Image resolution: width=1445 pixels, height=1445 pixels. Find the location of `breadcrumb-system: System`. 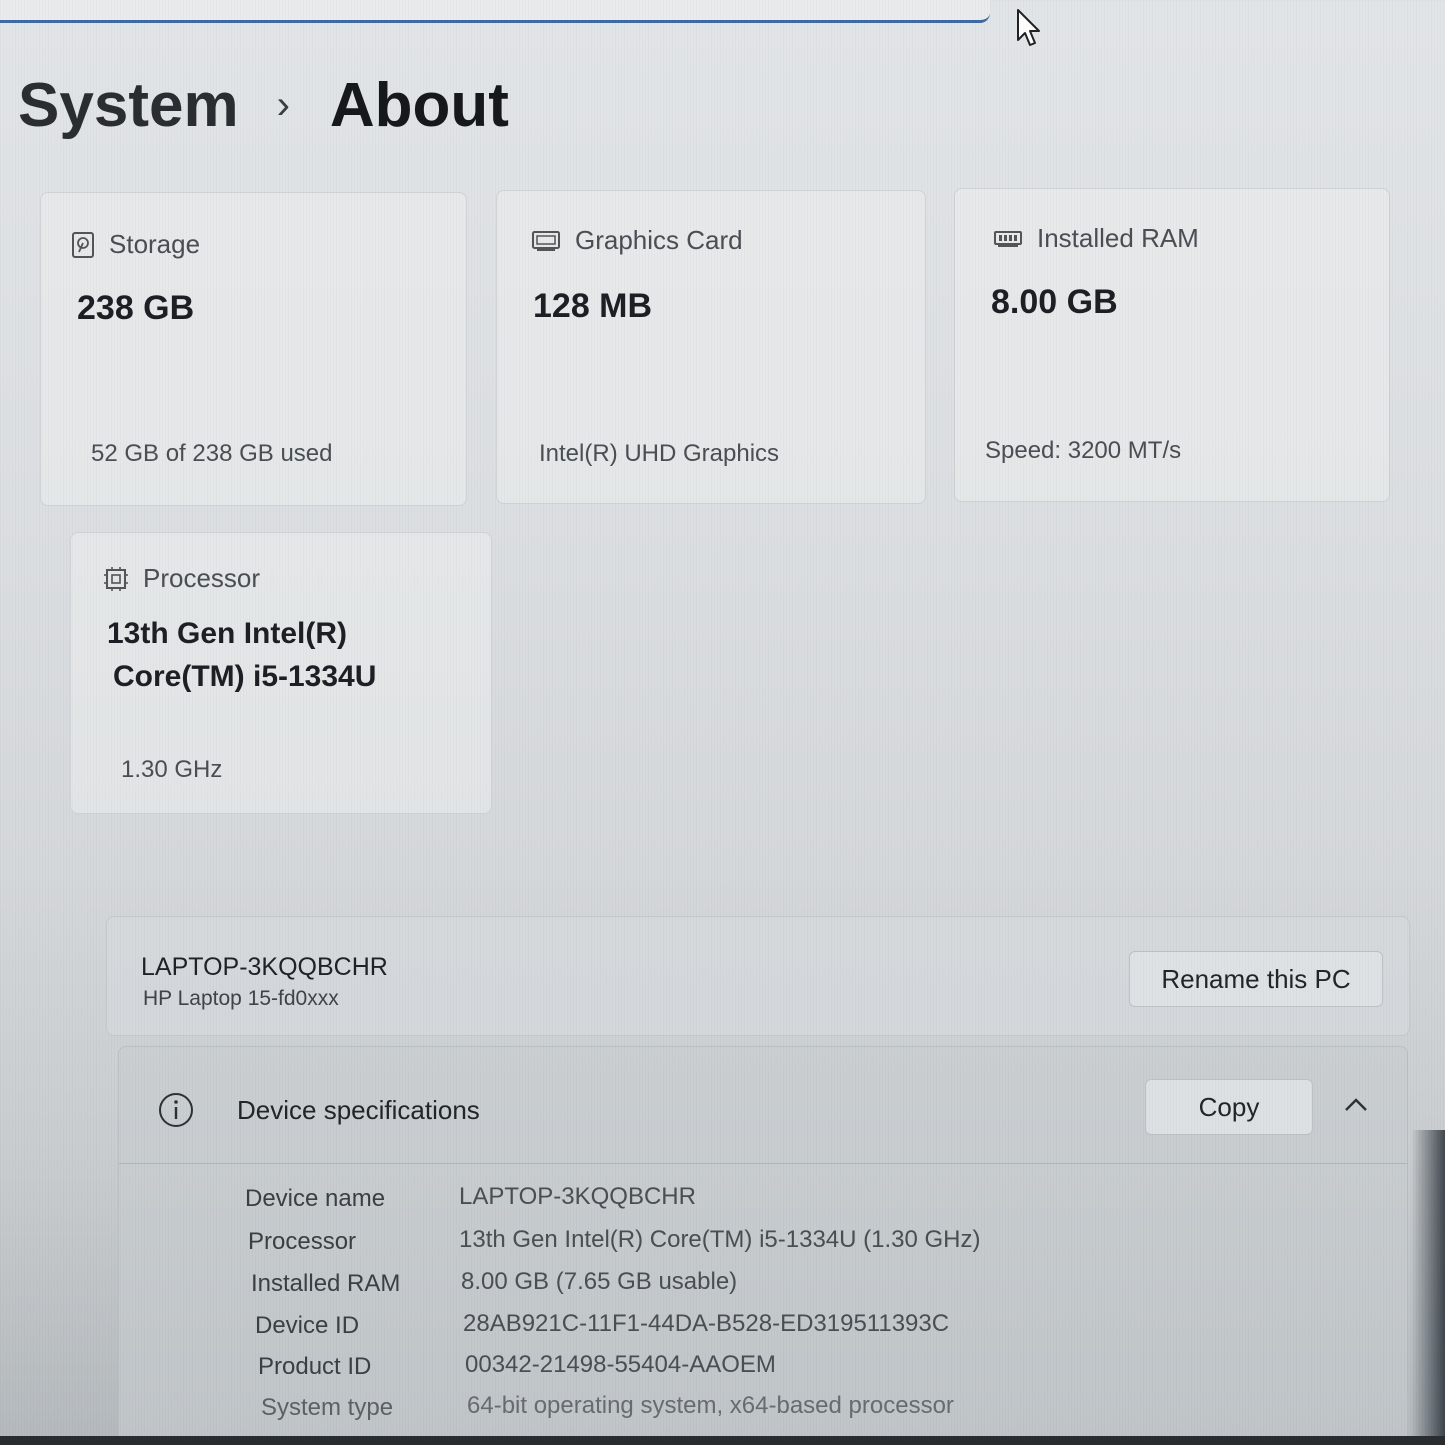

breadcrumb-system: System is located at coordinates (128, 105).